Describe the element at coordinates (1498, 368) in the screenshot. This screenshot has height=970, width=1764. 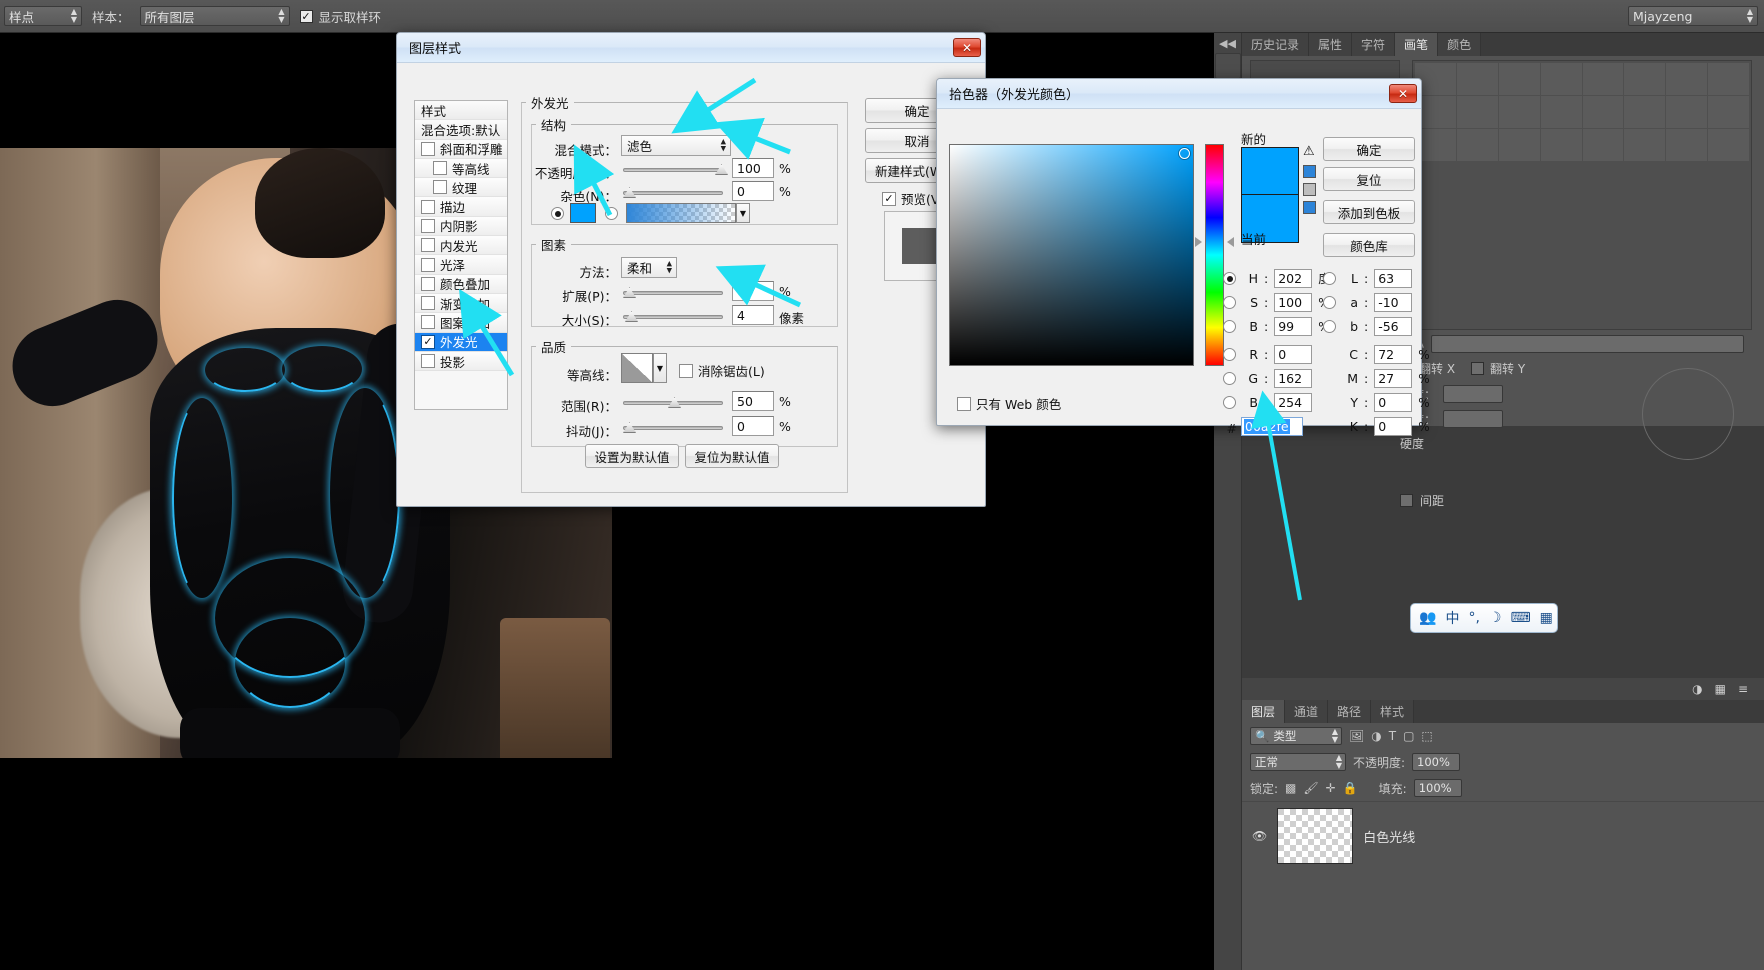
I see `flip-y-checkbox: 翻转 Y` at that location.